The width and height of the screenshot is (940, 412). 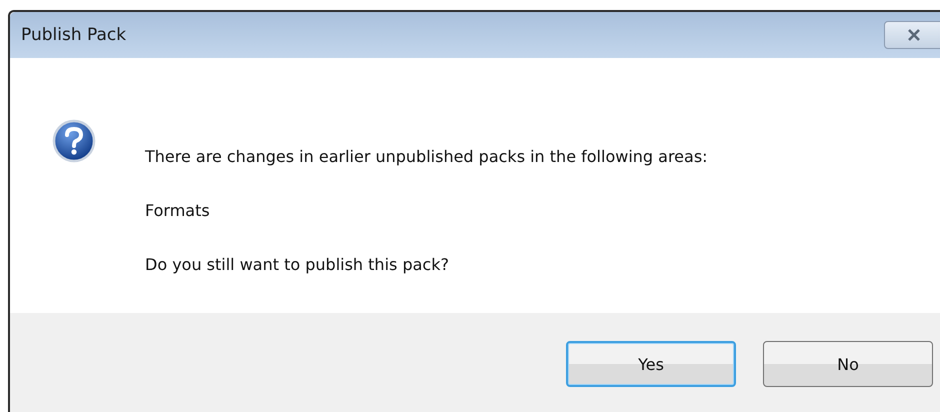 I want to click on close-icon, so click(x=914, y=35).